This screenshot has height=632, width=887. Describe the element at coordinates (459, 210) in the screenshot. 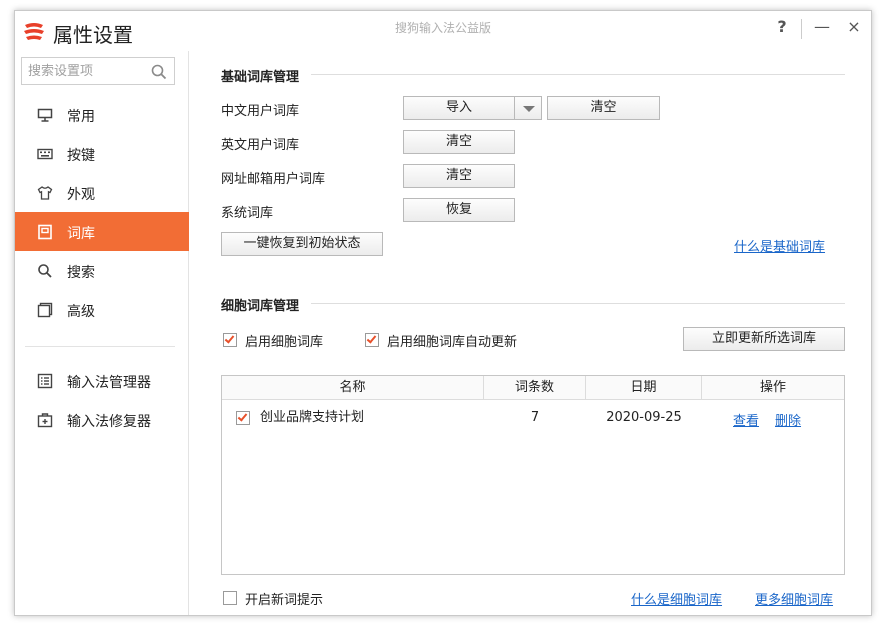

I see `system-restore-button: 恢复` at that location.